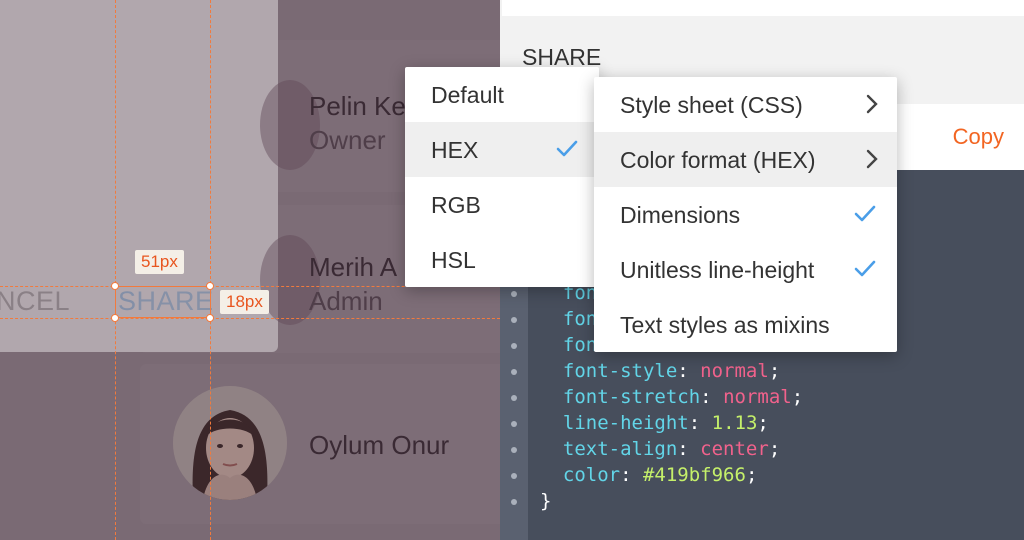 This screenshot has height=540, width=1024. What do you see at coordinates (620, 449) in the screenshot?
I see `code-property: text-align` at bounding box center [620, 449].